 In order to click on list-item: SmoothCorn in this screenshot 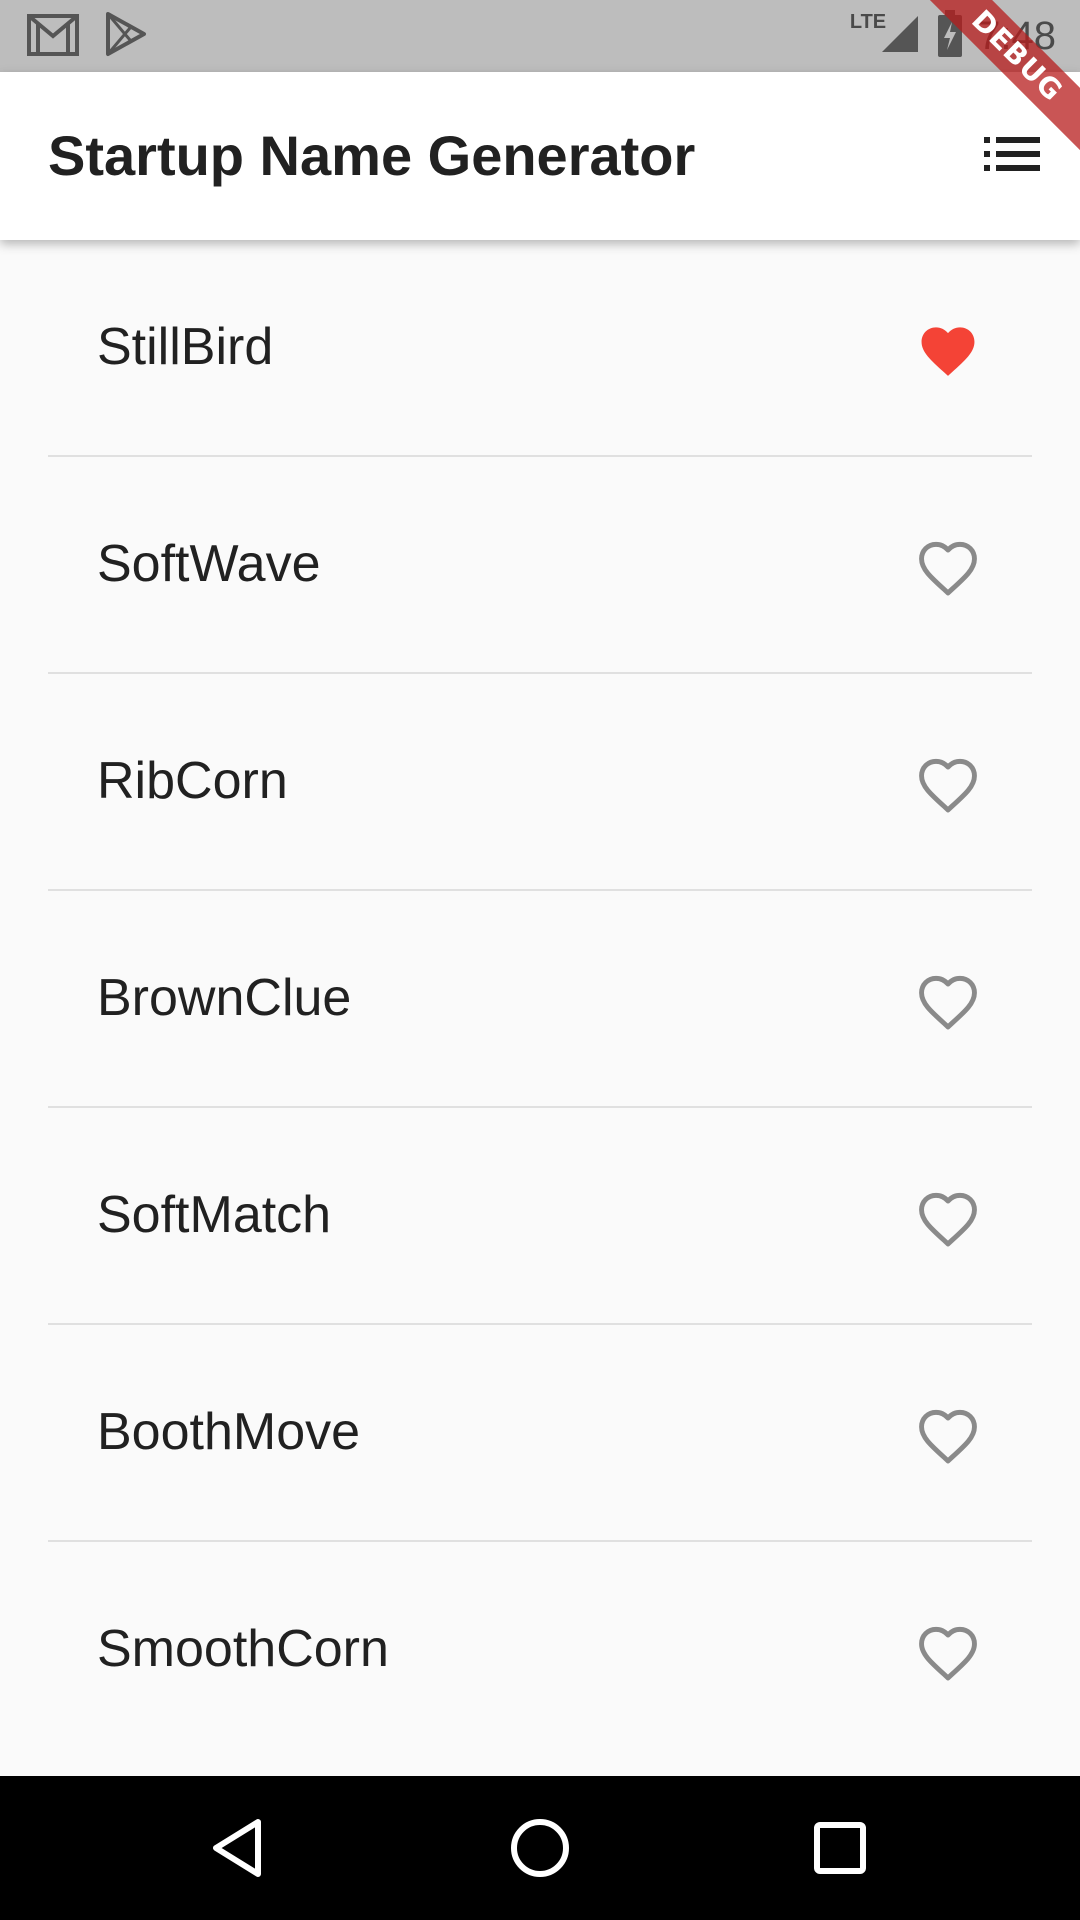, I will do `click(540, 1649)`.